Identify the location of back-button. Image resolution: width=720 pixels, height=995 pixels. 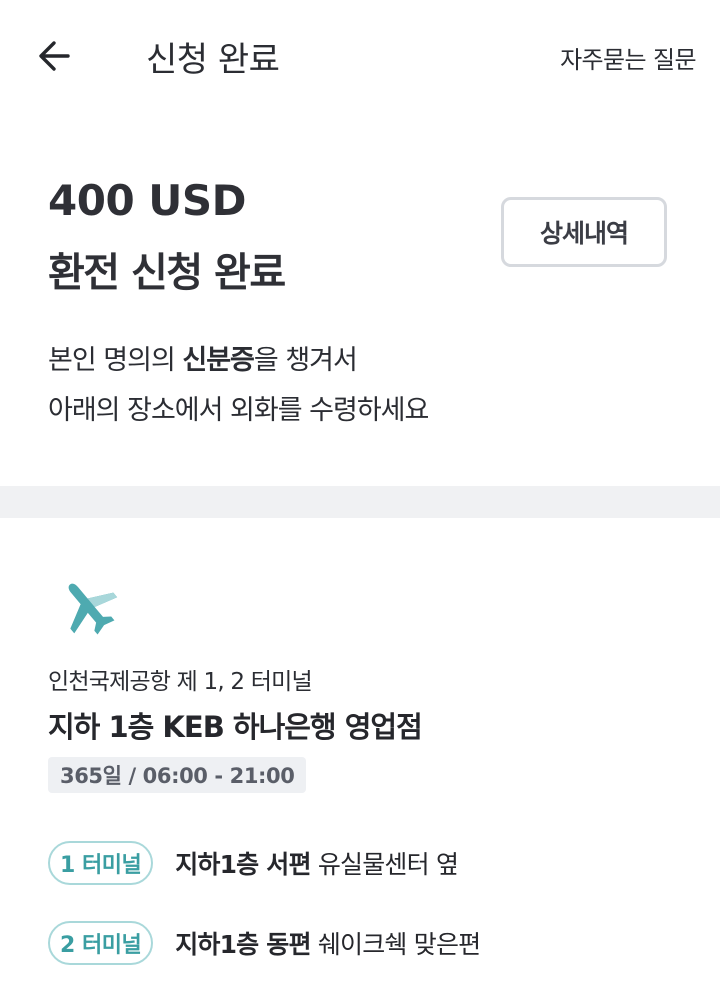
(56, 56).